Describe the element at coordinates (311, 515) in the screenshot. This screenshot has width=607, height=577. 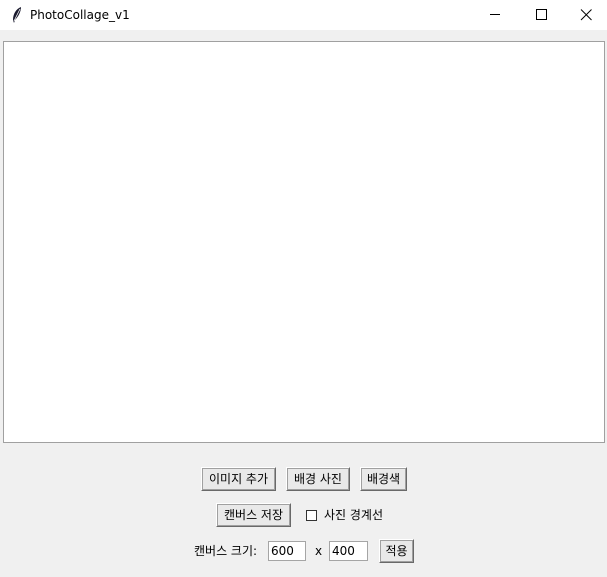
I see `photo-border-checkbox` at that location.